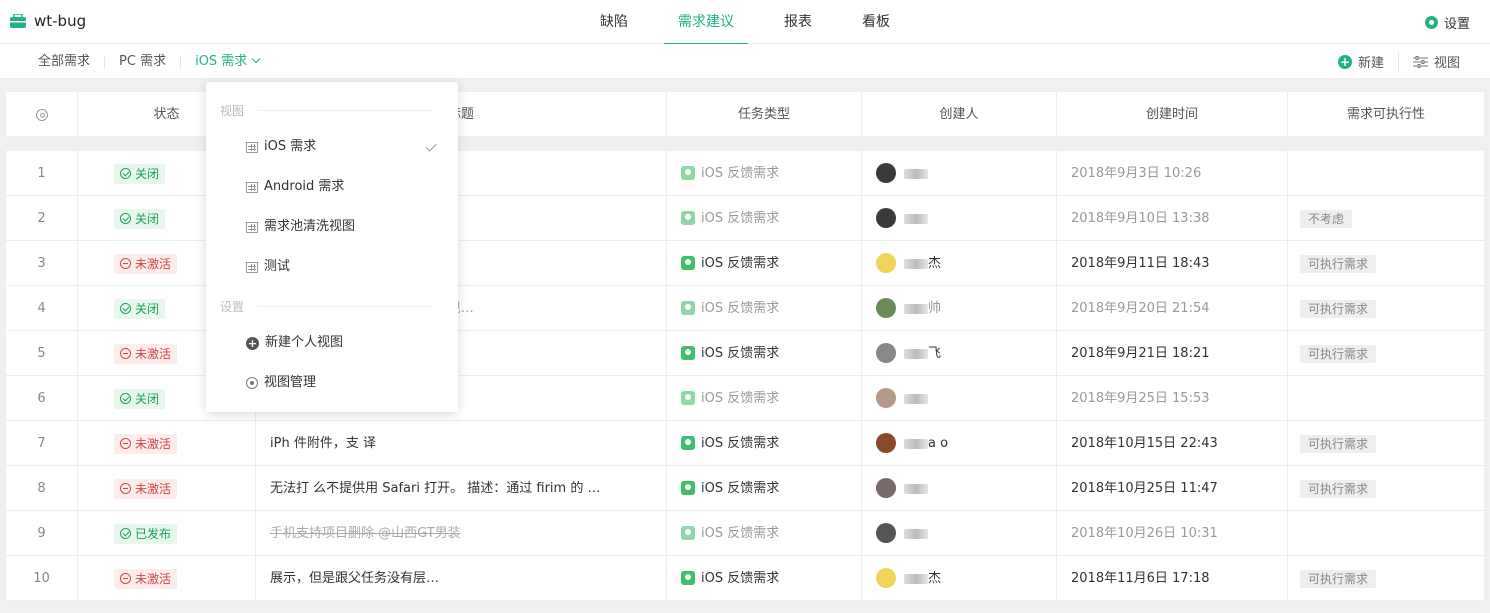 The height and width of the screenshot is (613, 1490). Describe the element at coordinates (341, 187) in the screenshot. I see `dropdown-view-android: Android 需求` at that location.